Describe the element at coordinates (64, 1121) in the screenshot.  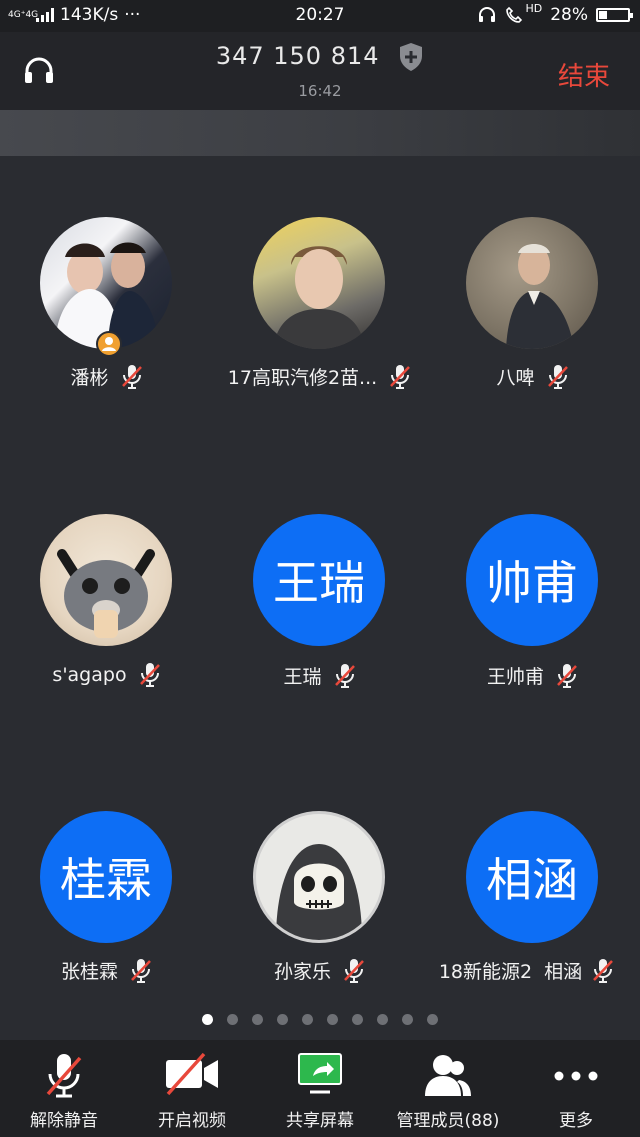
I see `unmute-label: 解除静音` at that location.